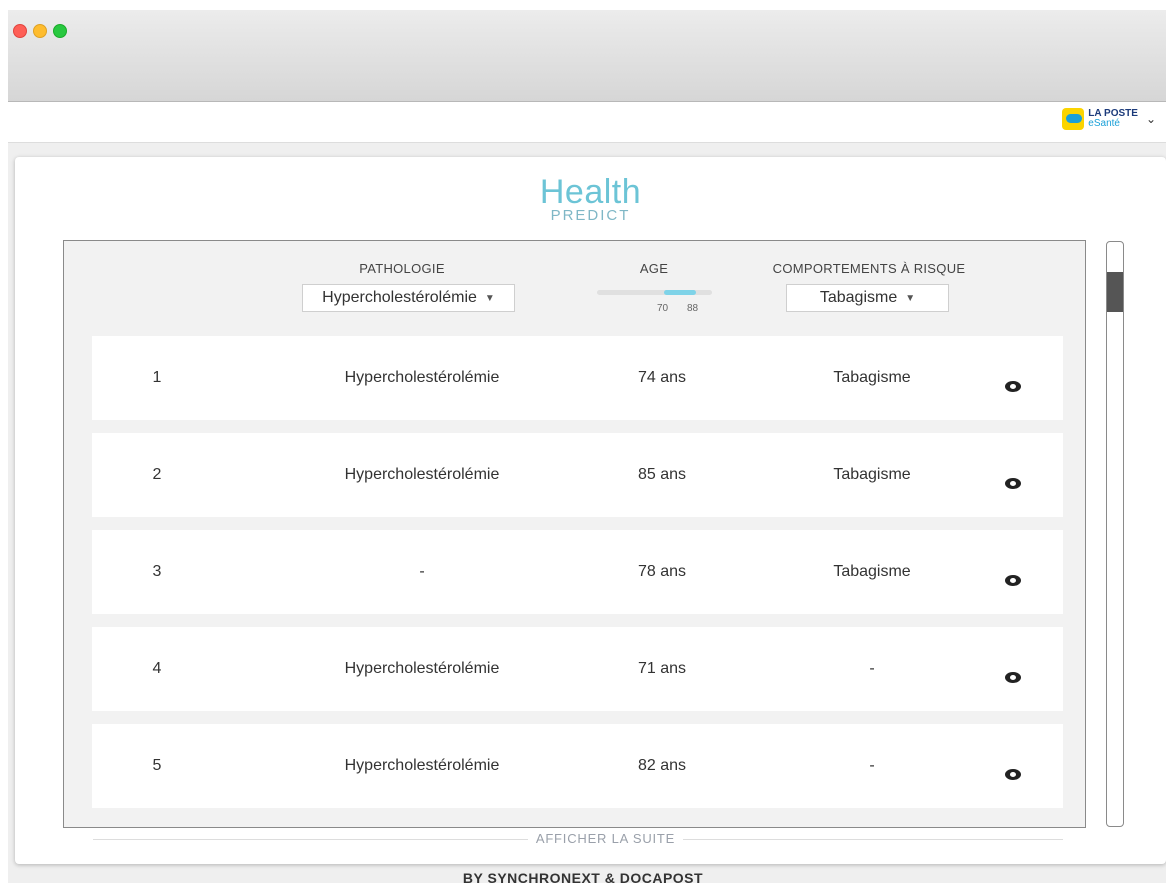 Image resolution: width=1166 pixels, height=886 pixels. I want to click on row-number: 2, so click(157, 474).